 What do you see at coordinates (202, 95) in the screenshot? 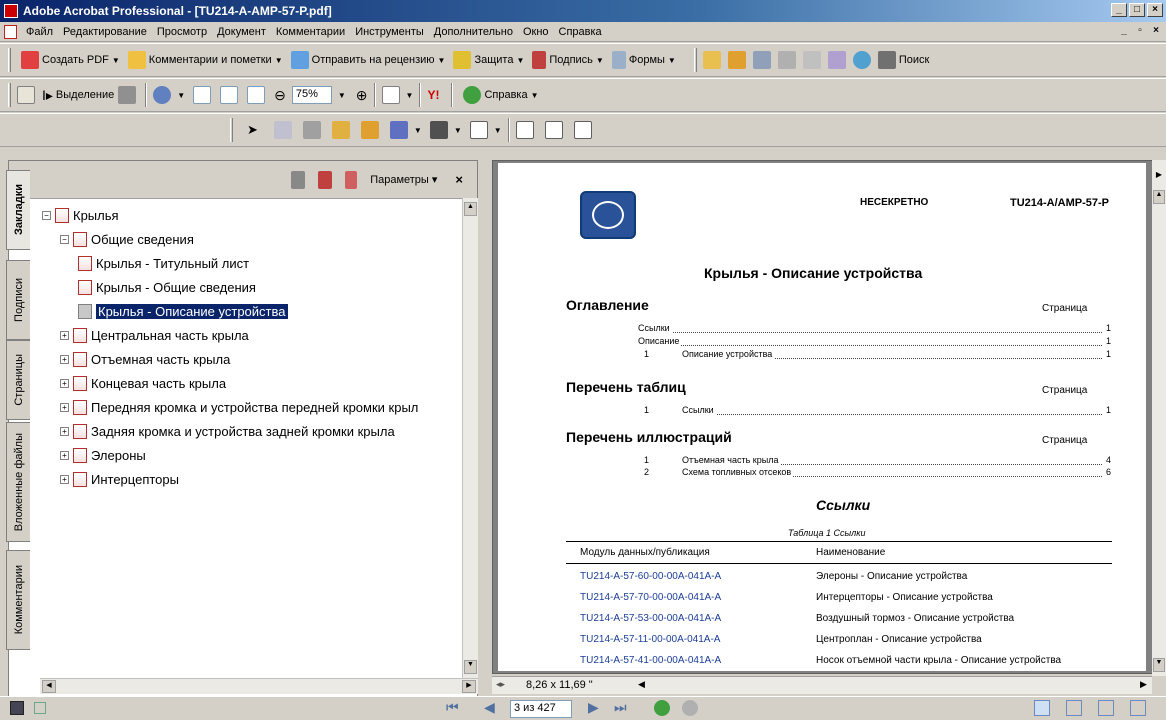
I see `actual-size-icon` at bounding box center [202, 95].